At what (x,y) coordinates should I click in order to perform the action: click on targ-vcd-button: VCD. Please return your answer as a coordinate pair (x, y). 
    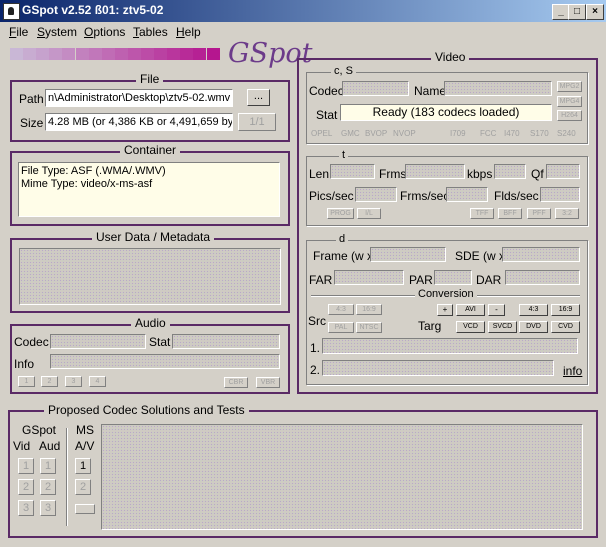
    Looking at the image, I should click on (470, 327).